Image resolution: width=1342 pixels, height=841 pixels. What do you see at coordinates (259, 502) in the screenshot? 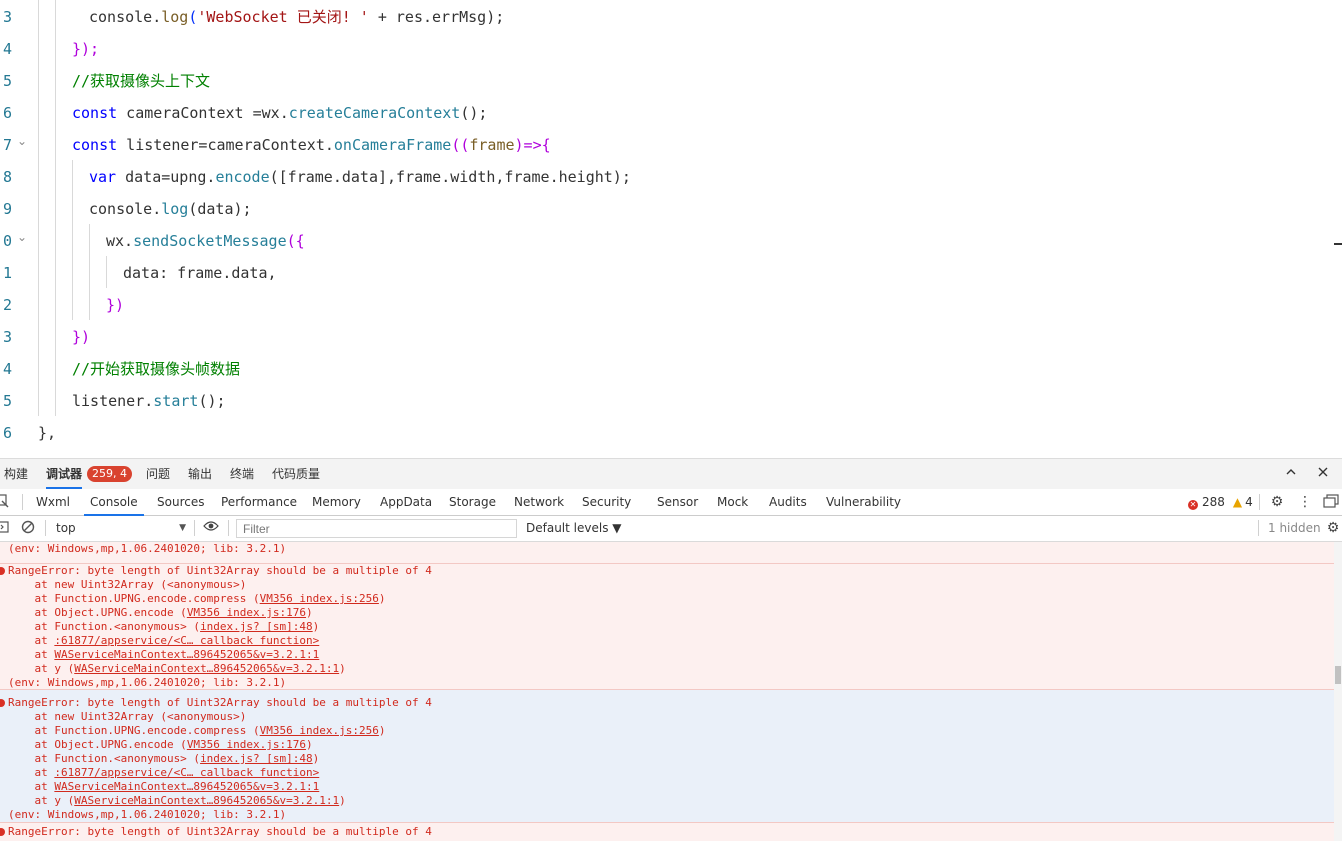
I see `tab-performance: Performance` at bounding box center [259, 502].